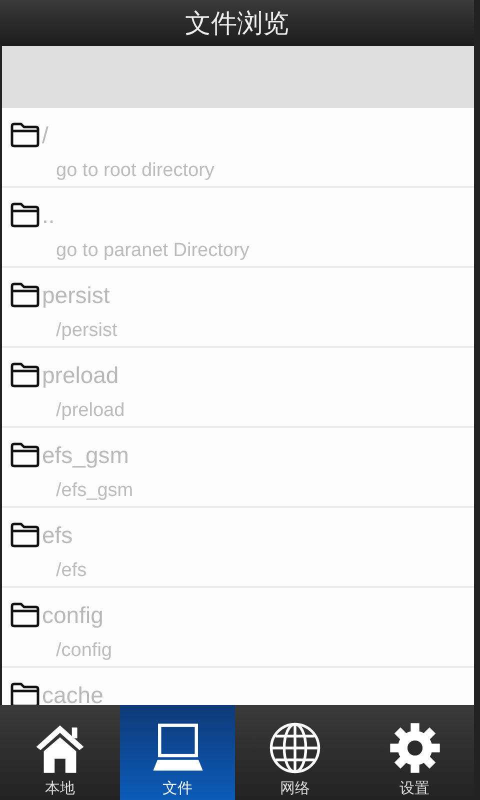 The image size is (480, 800). What do you see at coordinates (72, 571) in the screenshot?
I see `folder-path: /efs` at bounding box center [72, 571].